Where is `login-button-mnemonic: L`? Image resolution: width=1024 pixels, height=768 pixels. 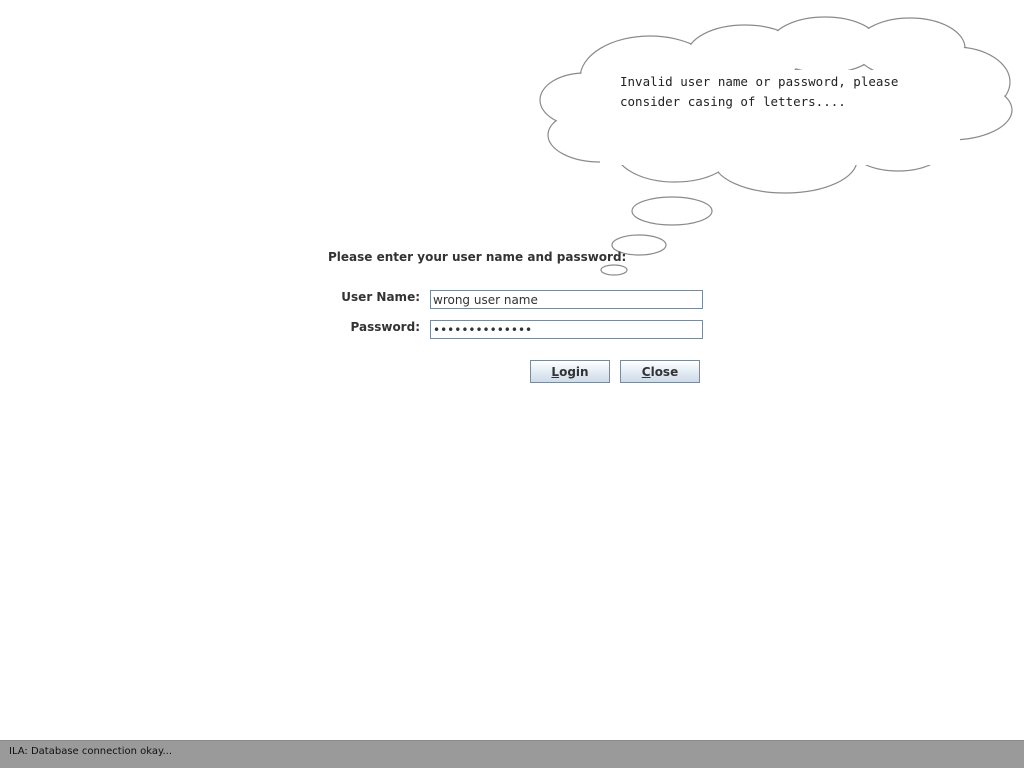
login-button-mnemonic: L is located at coordinates (555, 371).